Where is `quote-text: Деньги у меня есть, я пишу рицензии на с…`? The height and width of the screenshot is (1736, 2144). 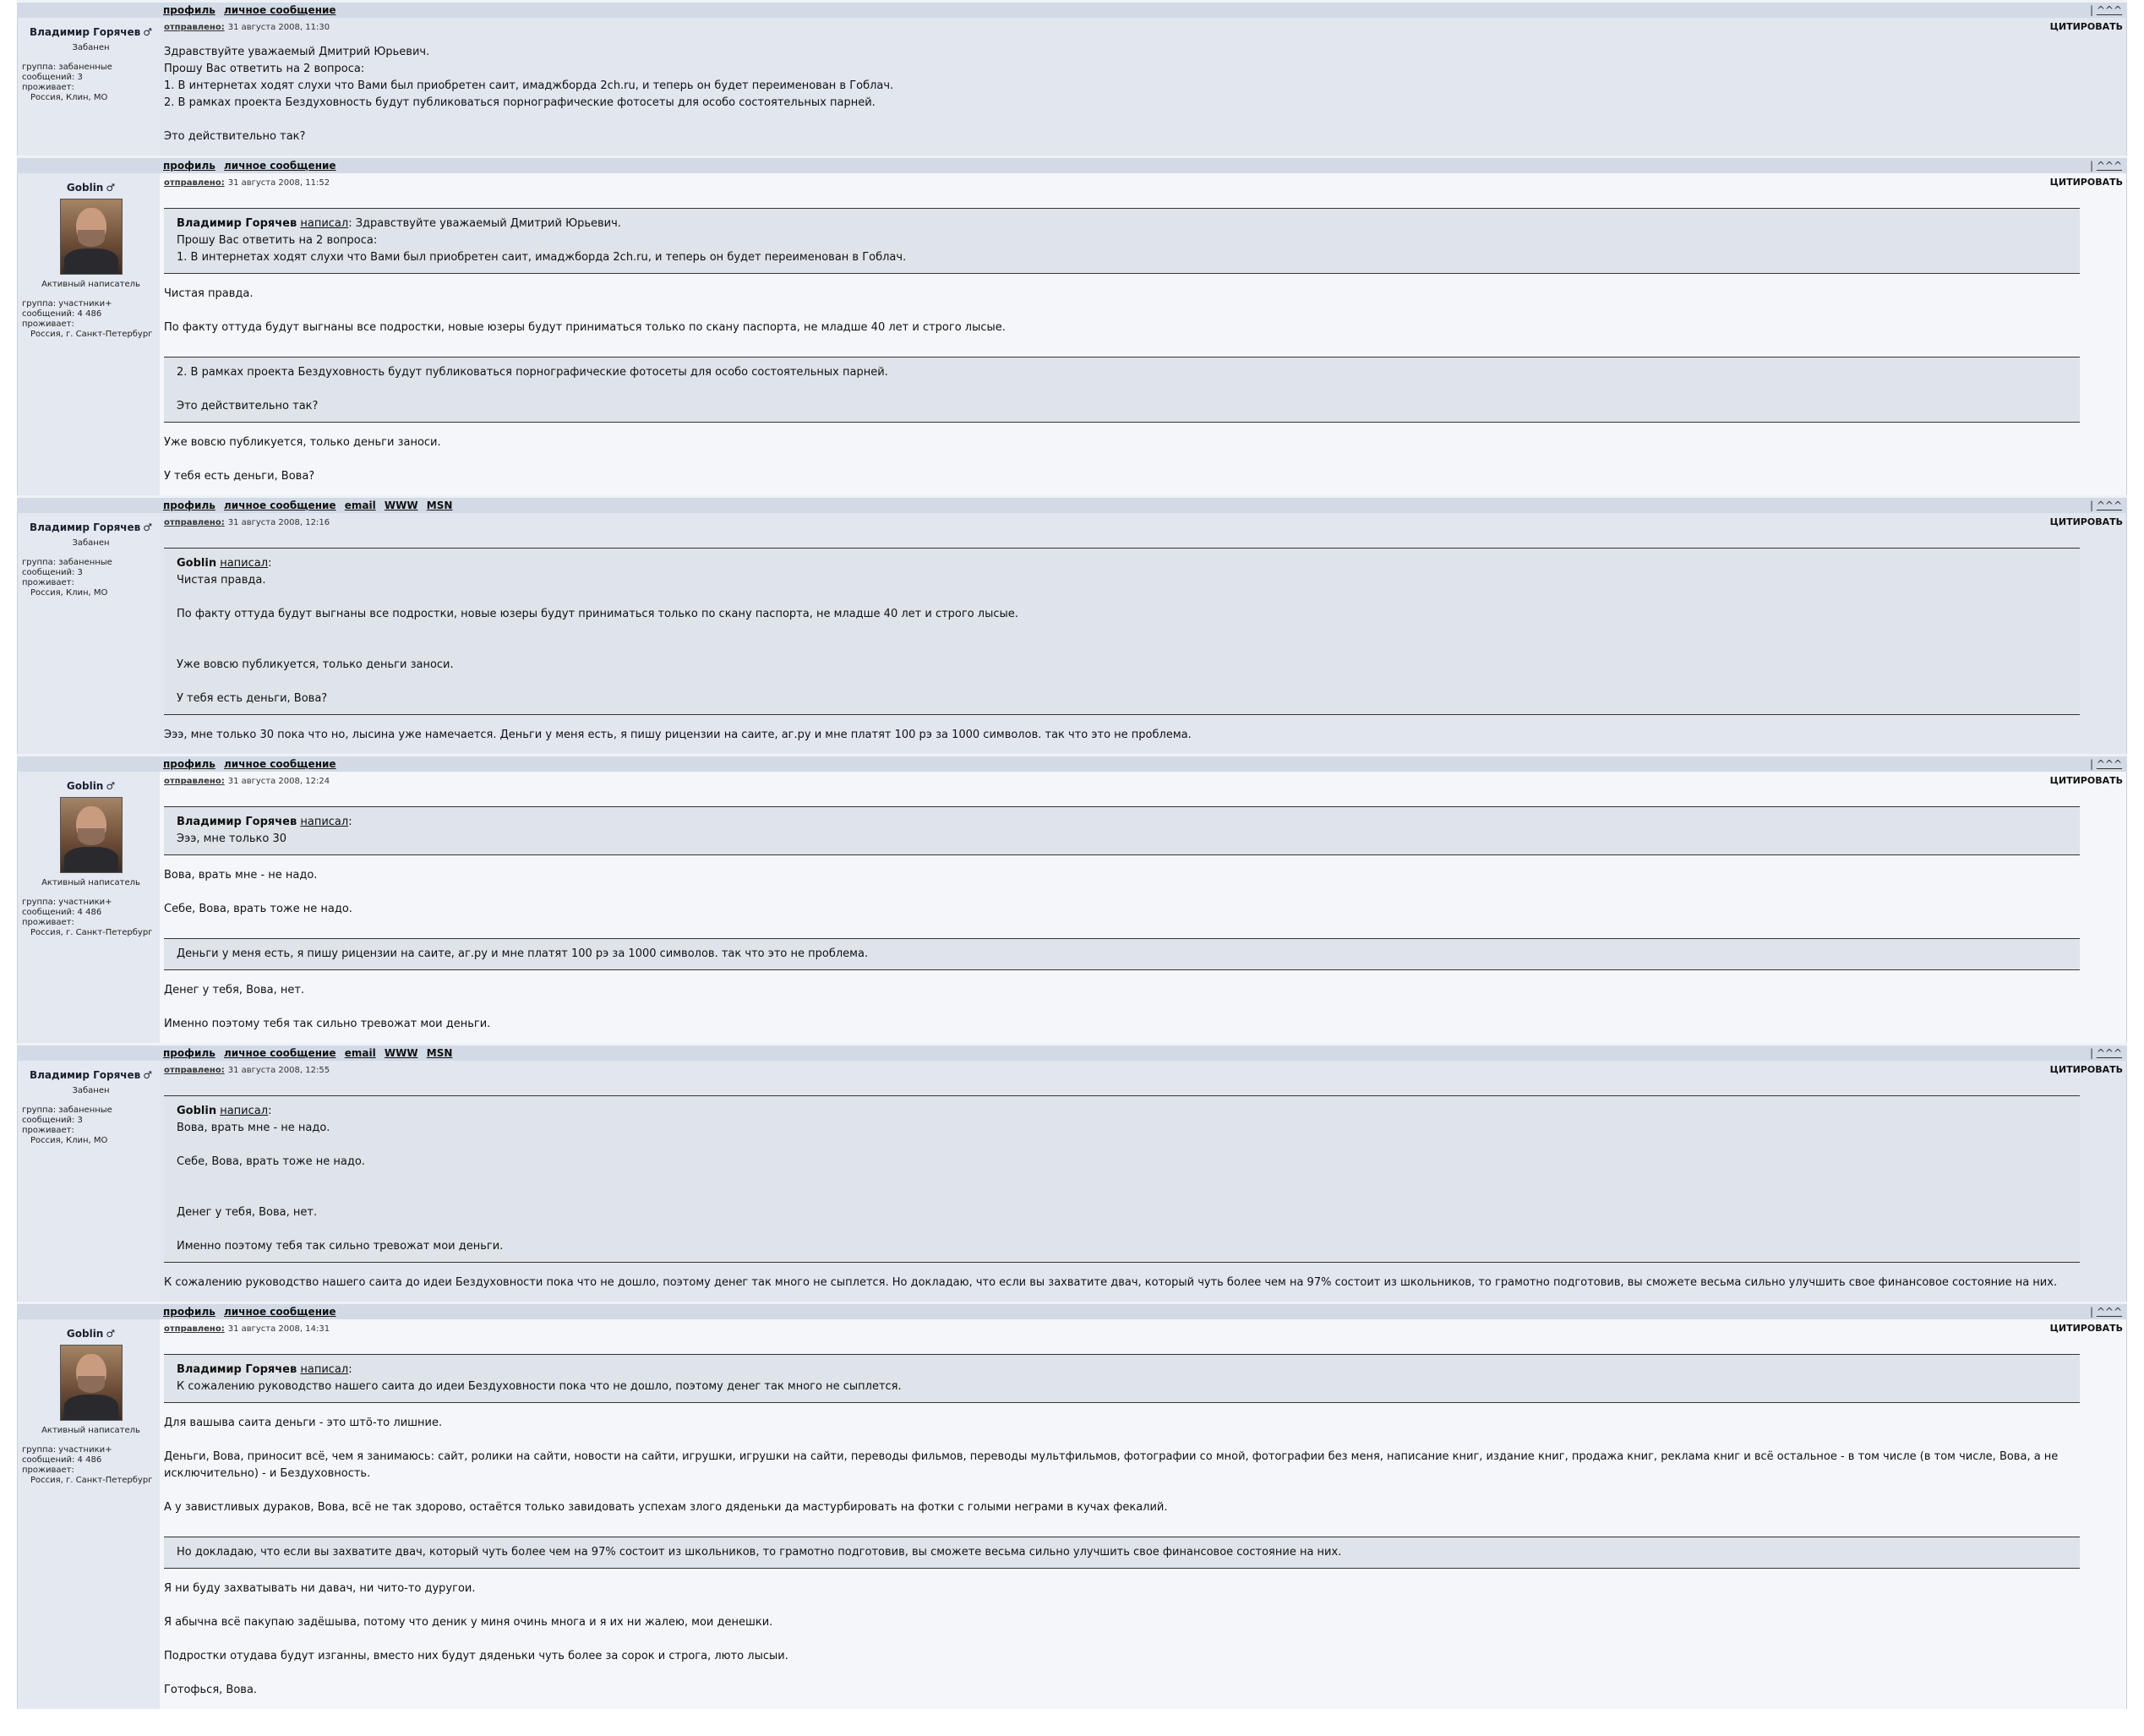
quote-text: Деньги у меня есть, я пишу рицензии на с… is located at coordinates (523, 953).